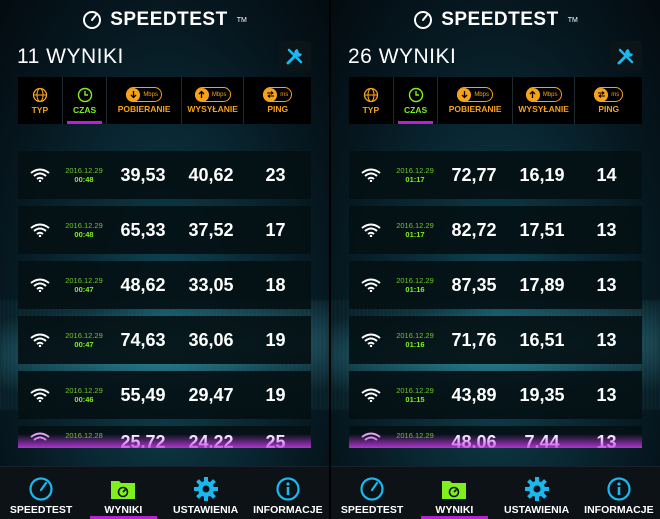 The width and height of the screenshot is (660, 519). Describe the element at coordinates (278, 94) in the screenshot. I see `ping-badge: ms` at that location.